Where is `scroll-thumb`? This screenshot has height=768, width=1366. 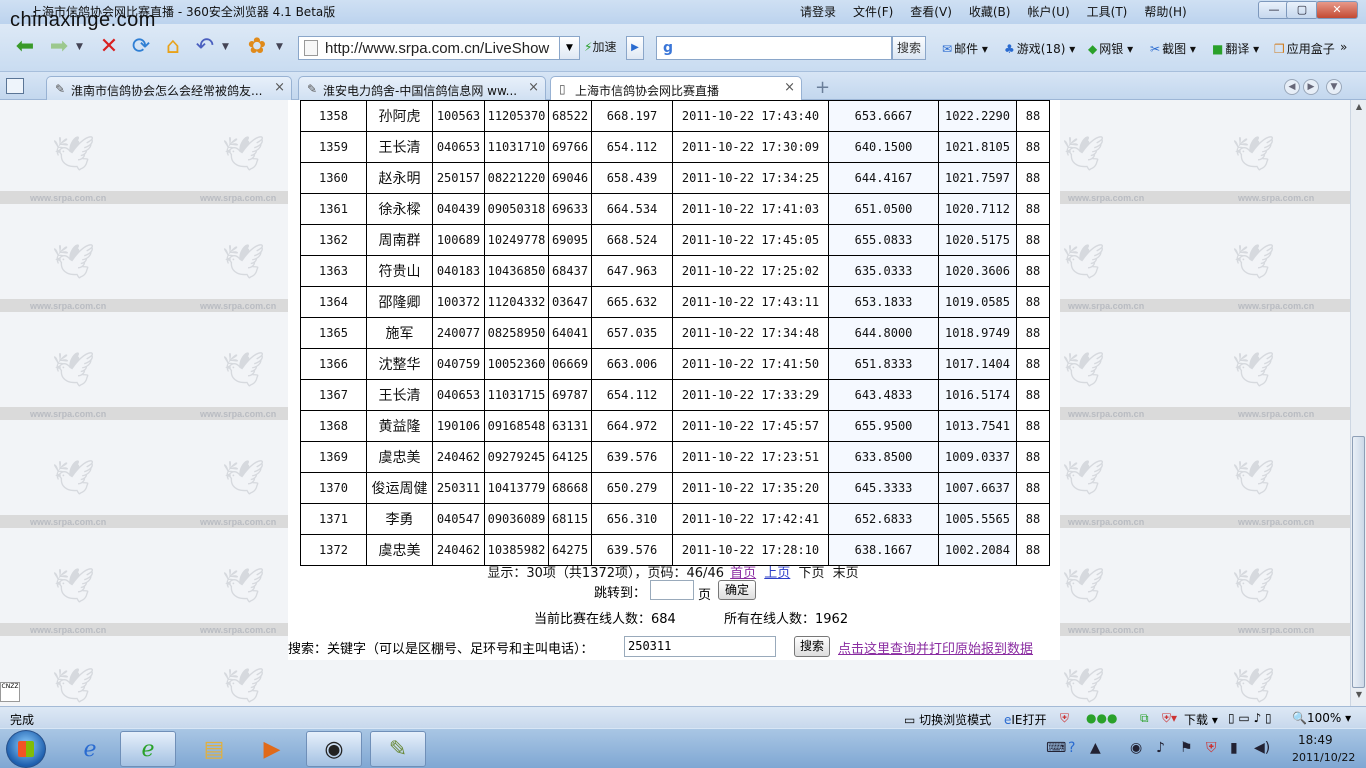
scroll-thumb is located at coordinates (1358, 562).